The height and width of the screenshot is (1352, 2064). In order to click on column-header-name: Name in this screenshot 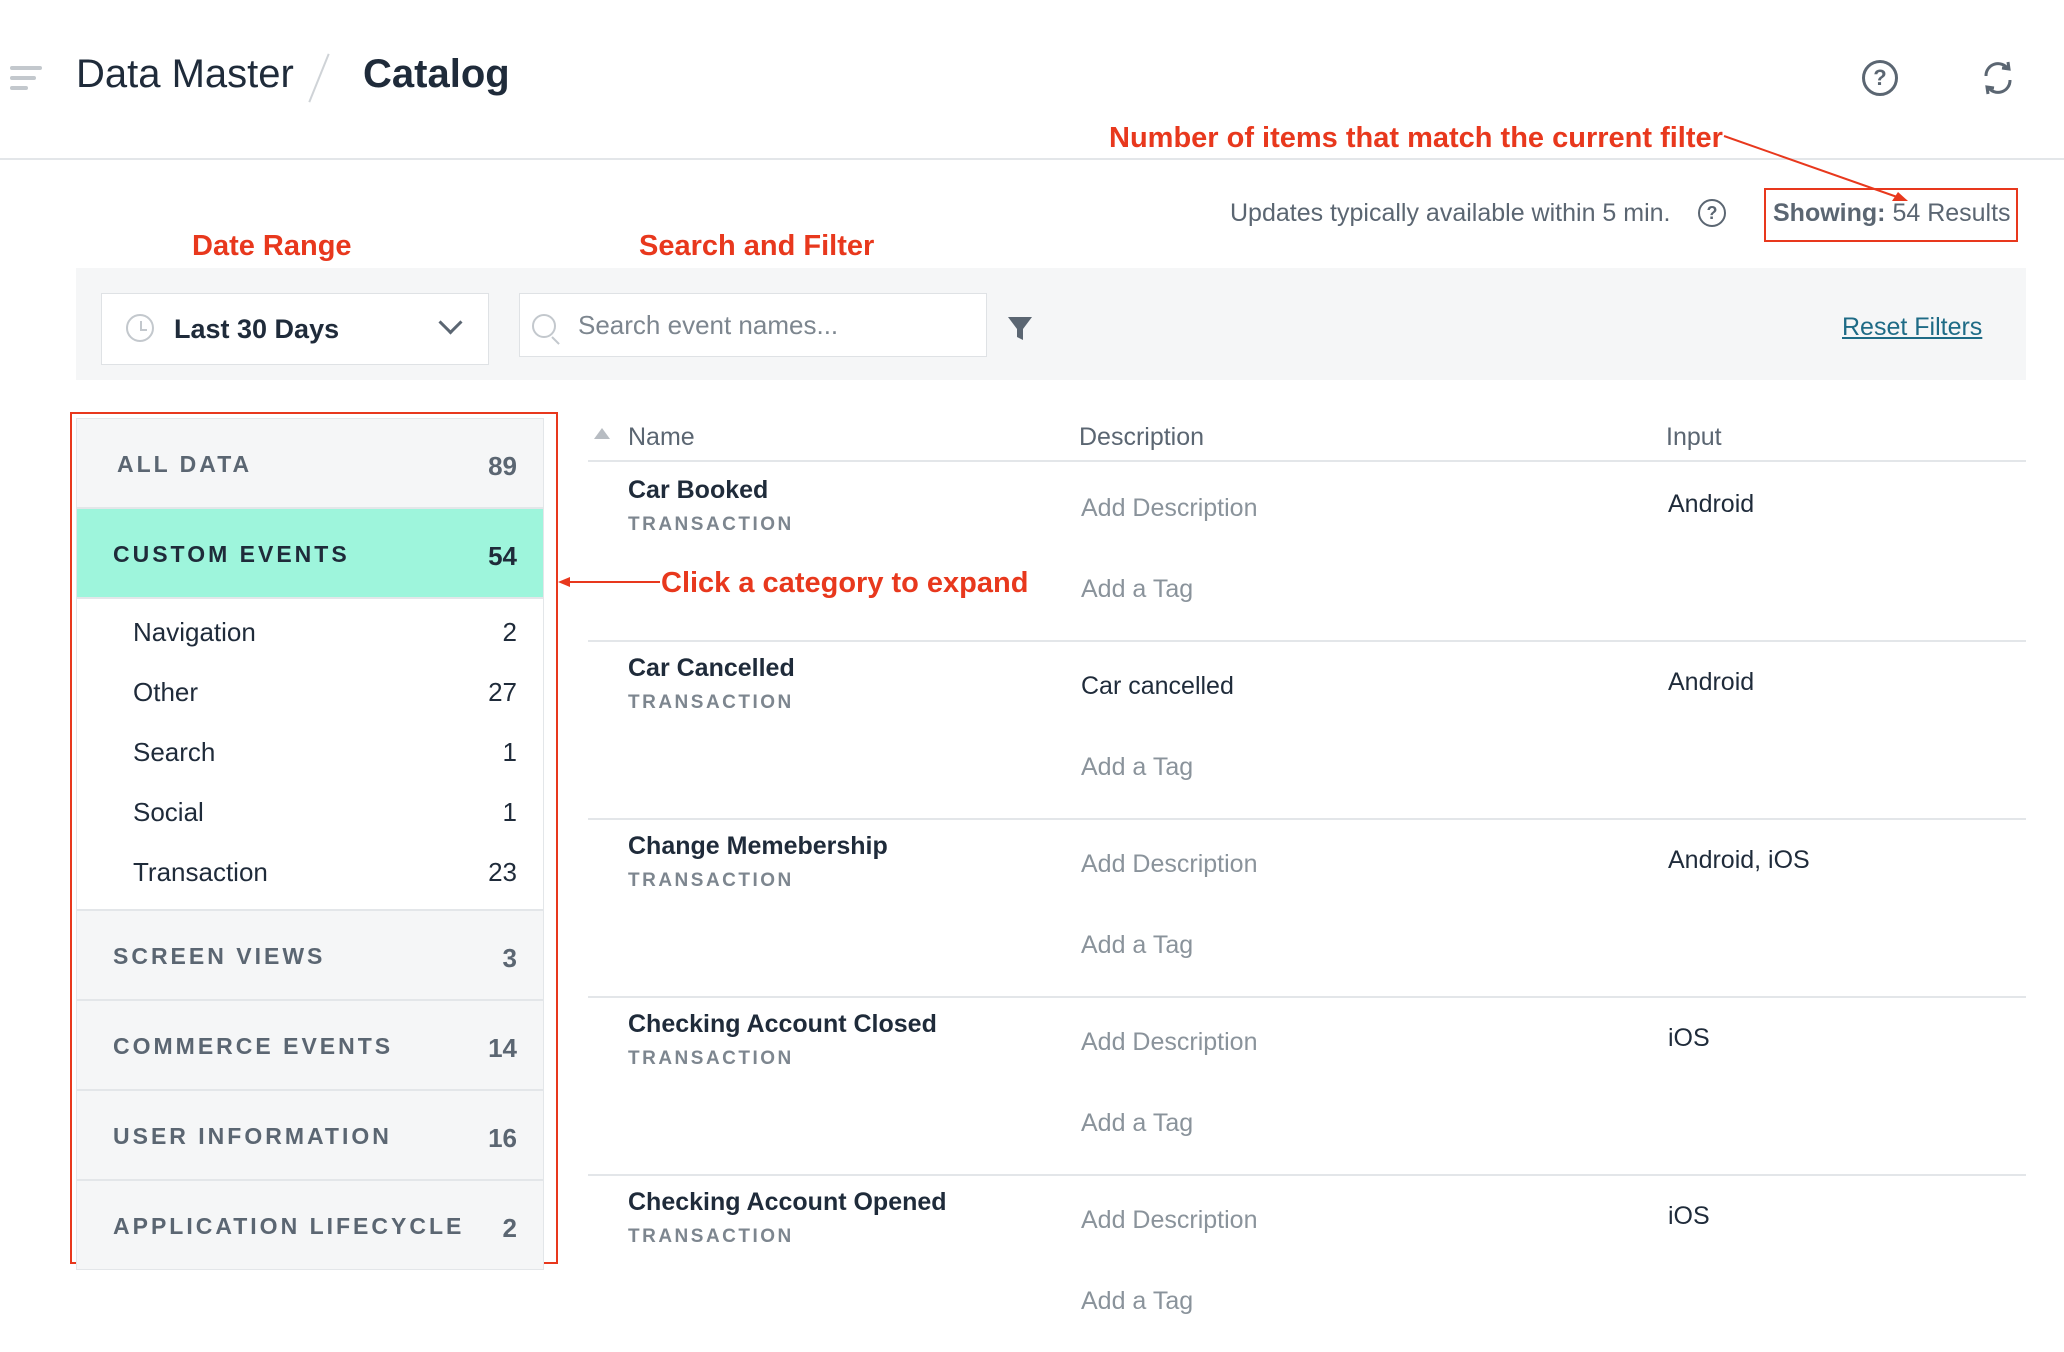, I will do `click(661, 437)`.